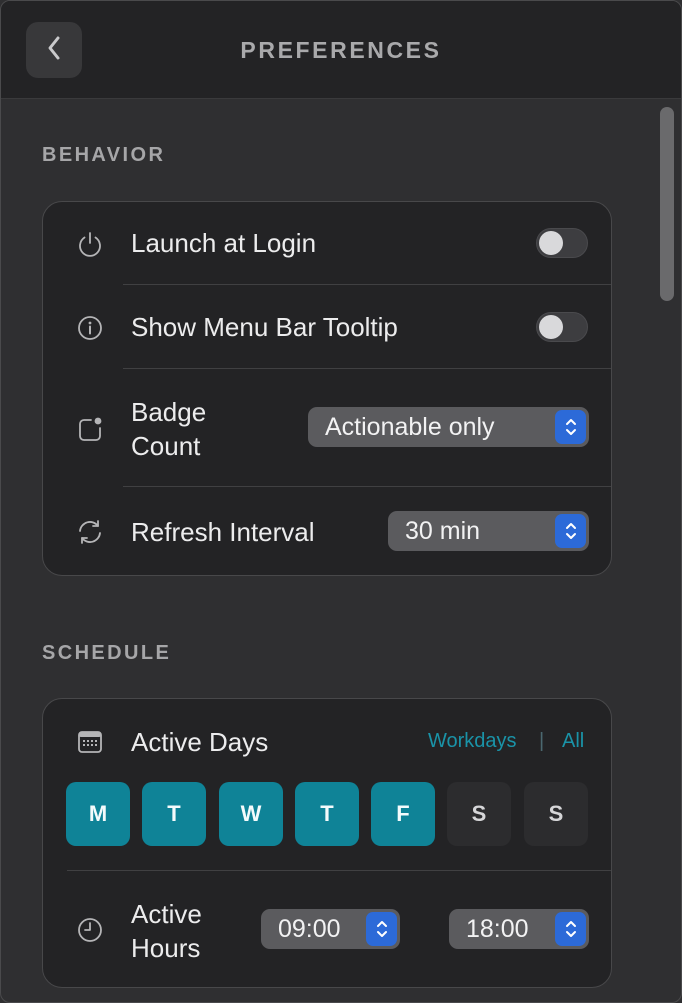  I want to click on page-title: PREFERENCES, so click(341, 50).